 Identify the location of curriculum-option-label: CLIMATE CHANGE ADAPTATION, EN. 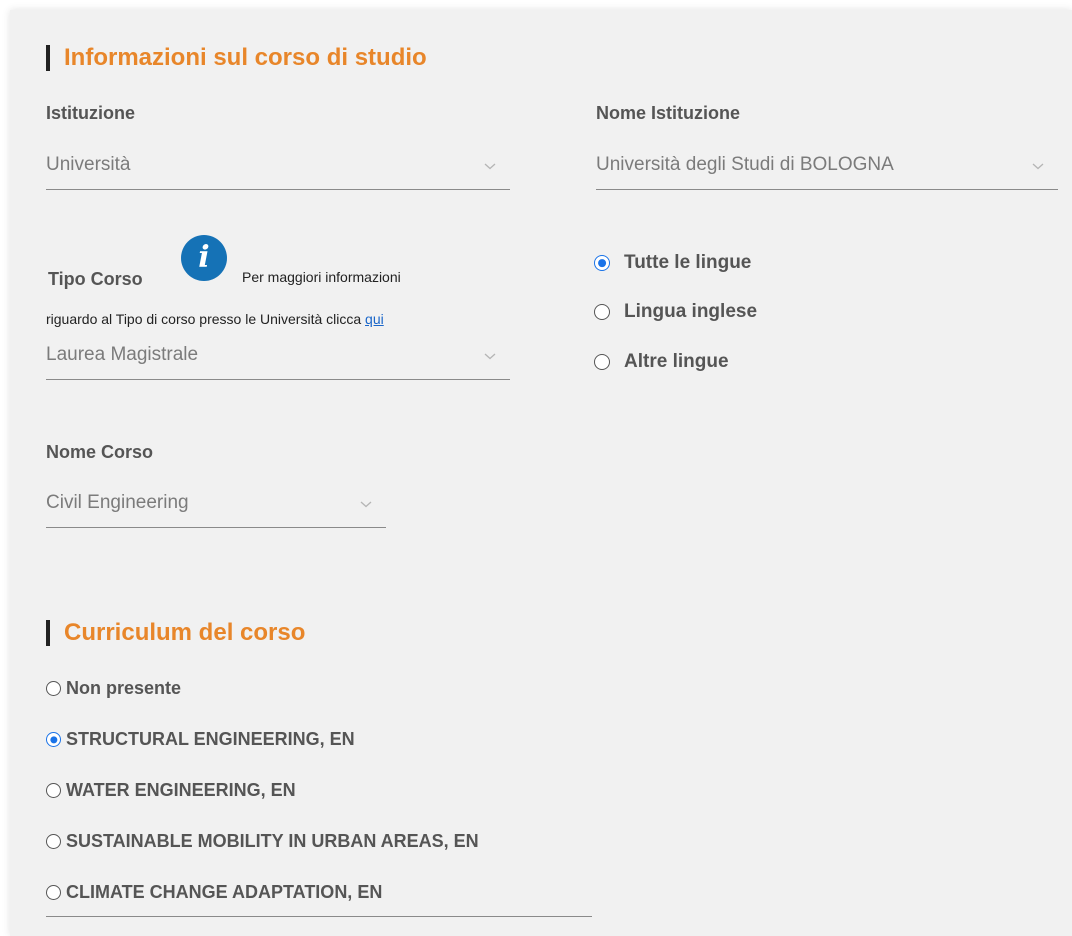
(224, 892).